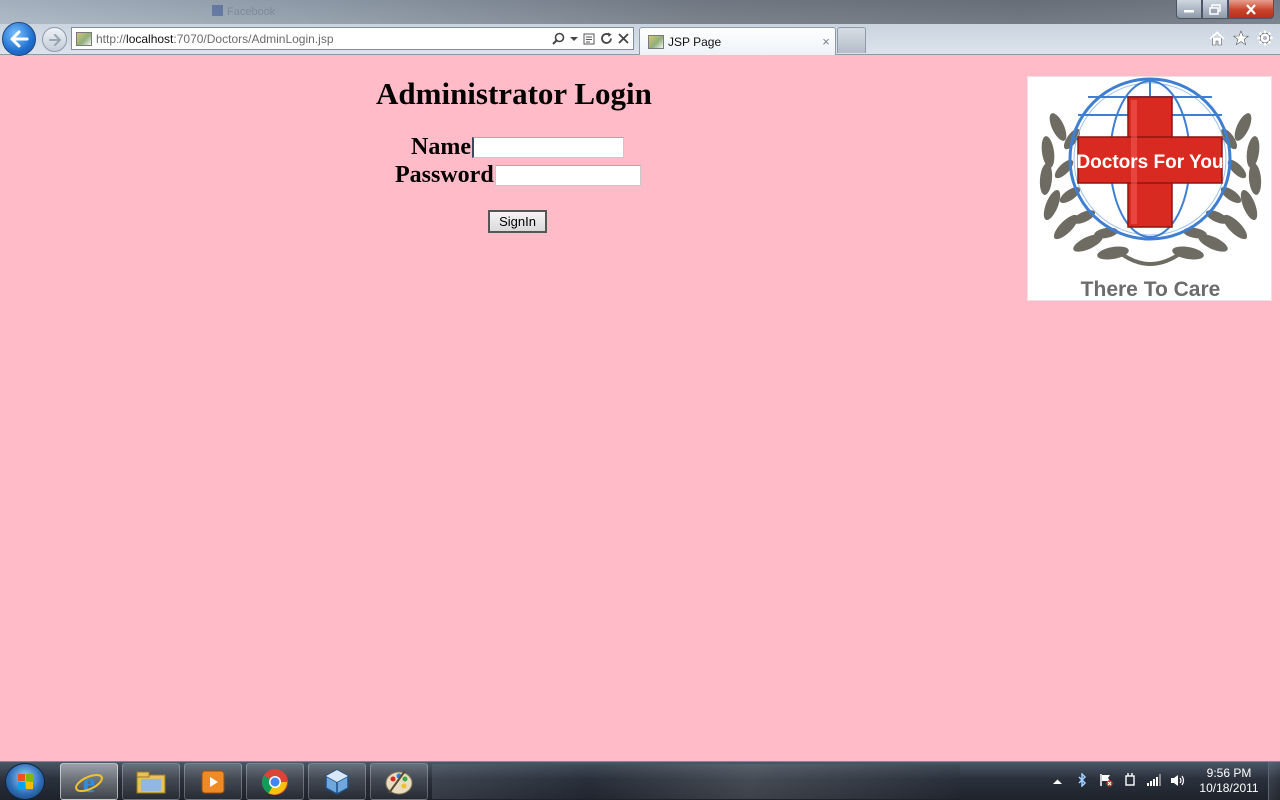 This screenshot has width=1280, height=800. Describe the element at coordinates (517, 221) in the screenshot. I see `signin-button: SignIn` at that location.